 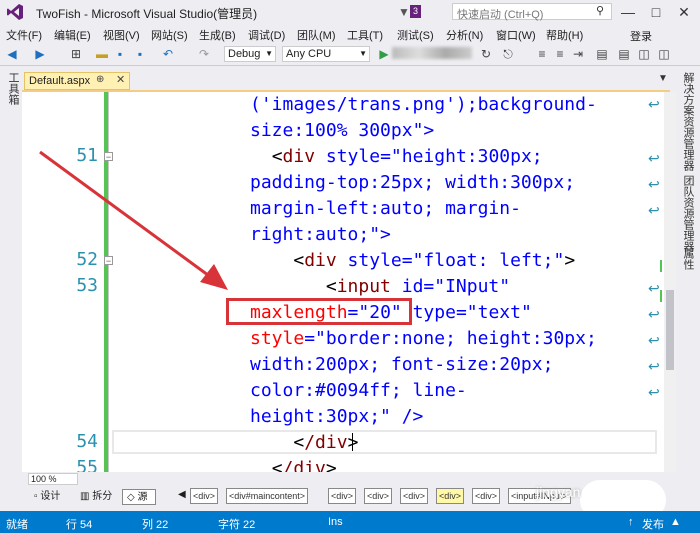 What do you see at coordinates (266, 35) in the screenshot?
I see `menu-debug: 调试(D)` at bounding box center [266, 35].